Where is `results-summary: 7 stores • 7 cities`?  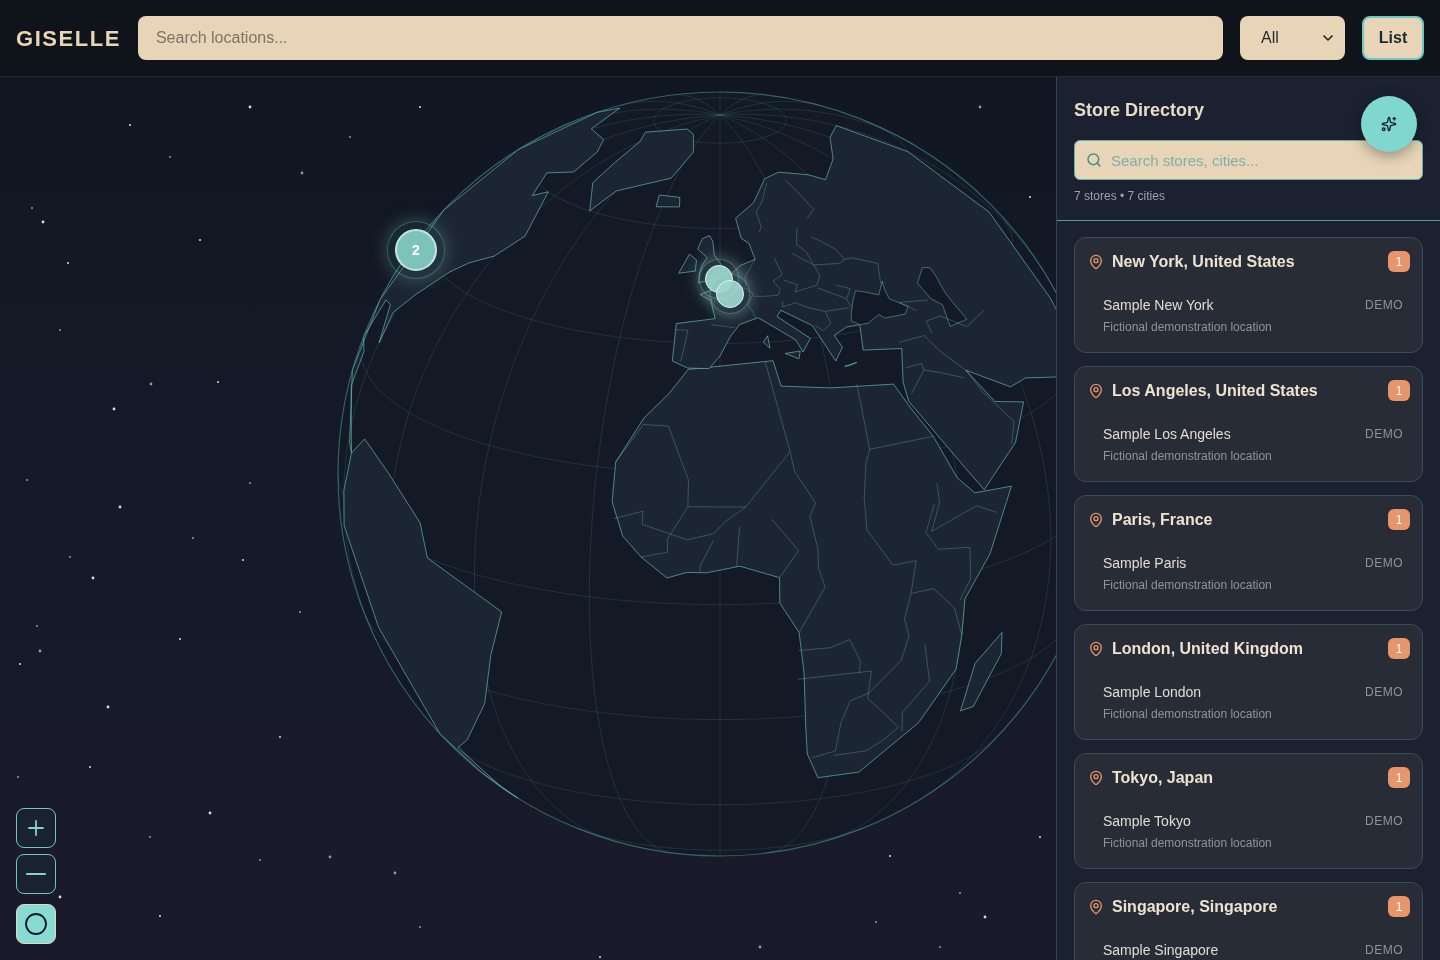
results-summary: 7 stores • 7 cities is located at coordinates (1120, 196).